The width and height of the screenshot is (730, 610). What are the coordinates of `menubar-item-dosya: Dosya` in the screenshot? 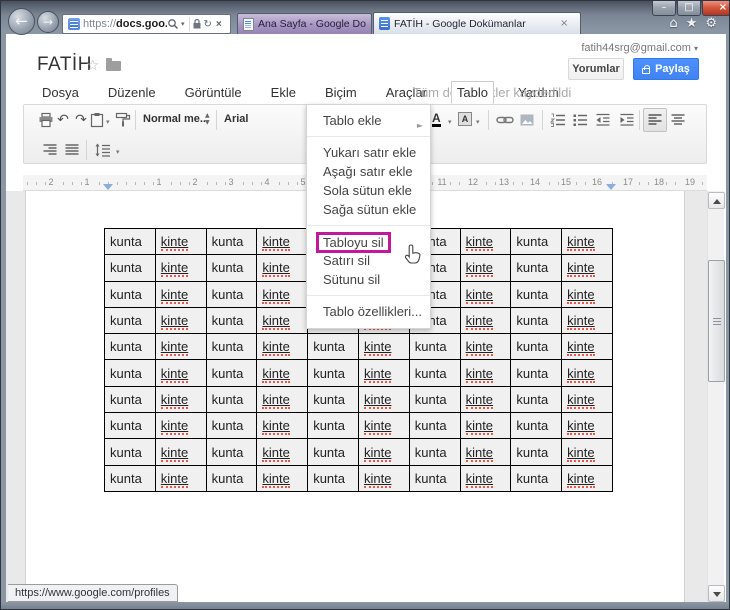 It's located at (60, 92).